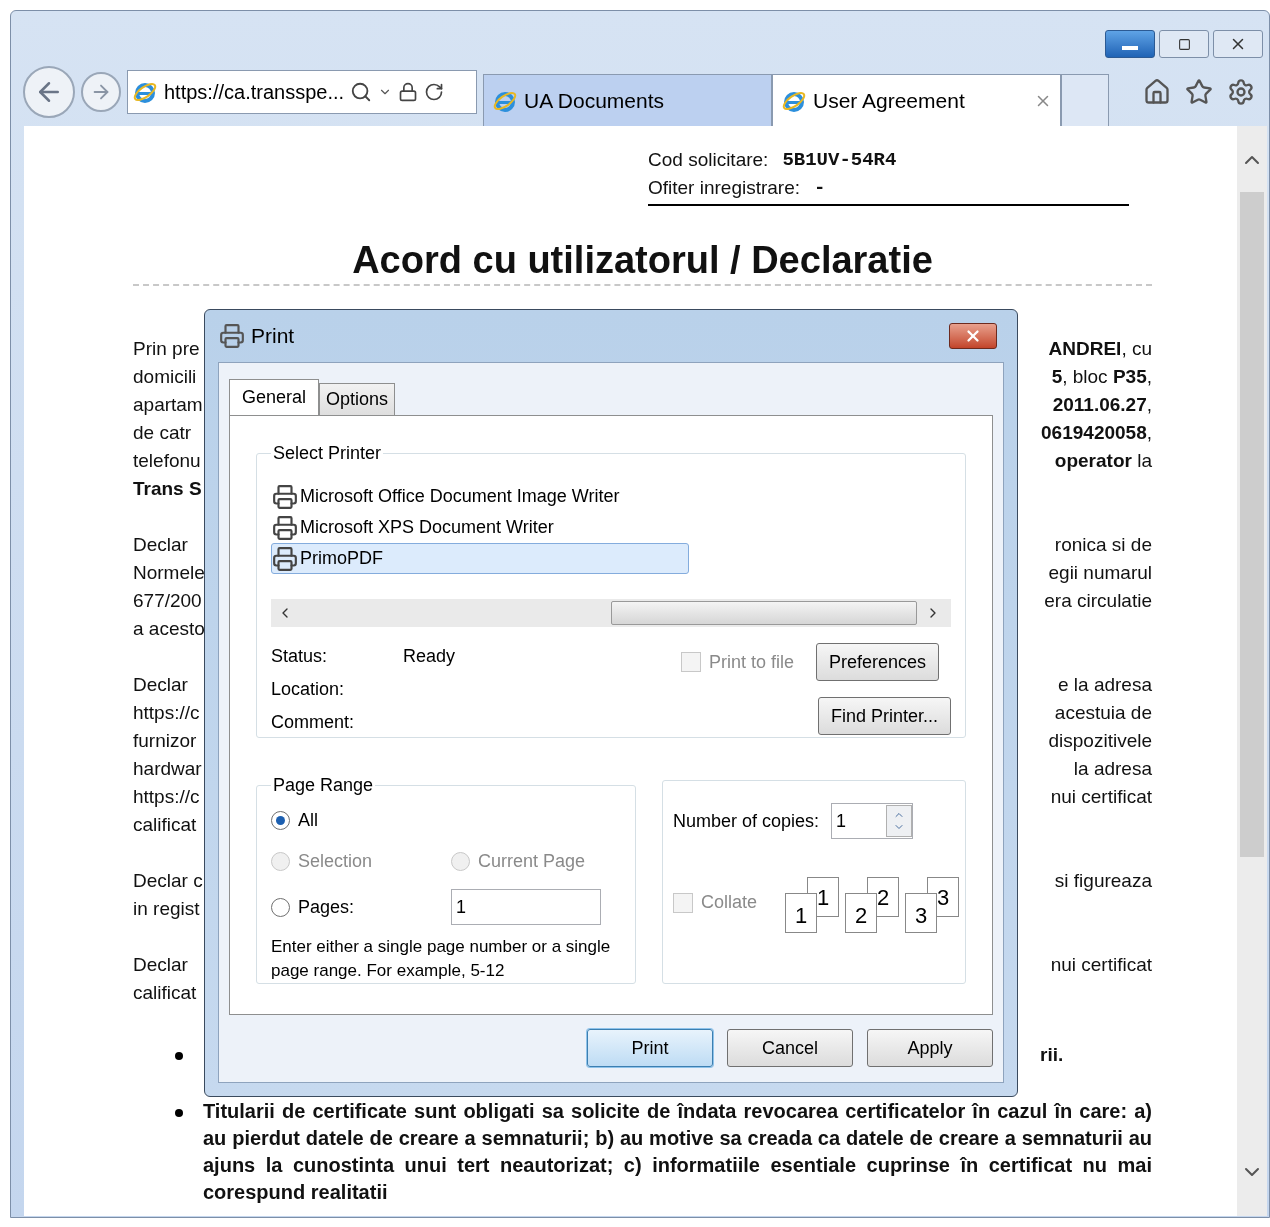  What do you see at coordinates (921, 913) in the screenshot?
I see `page-sheet: 3` at bounding box center [921, 913].